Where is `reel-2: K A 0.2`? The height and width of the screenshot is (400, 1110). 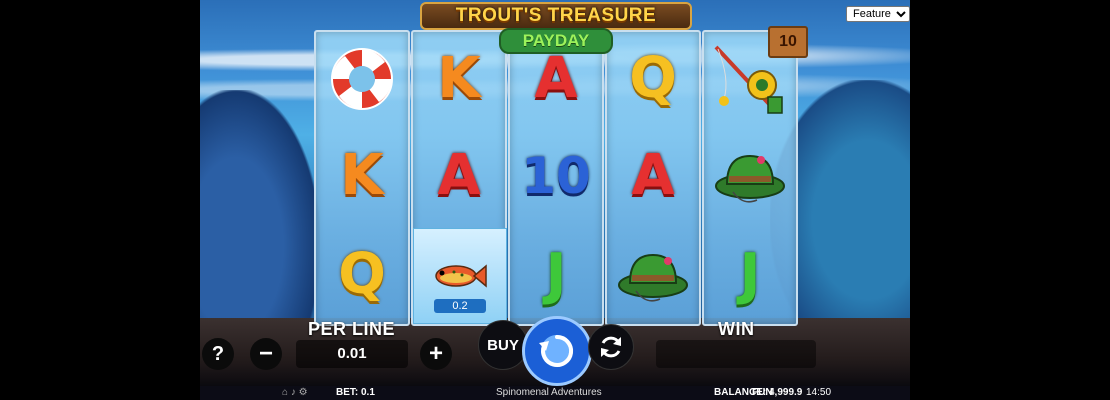 reel-2: K A 0.2 is located at coordinates (459, 178).